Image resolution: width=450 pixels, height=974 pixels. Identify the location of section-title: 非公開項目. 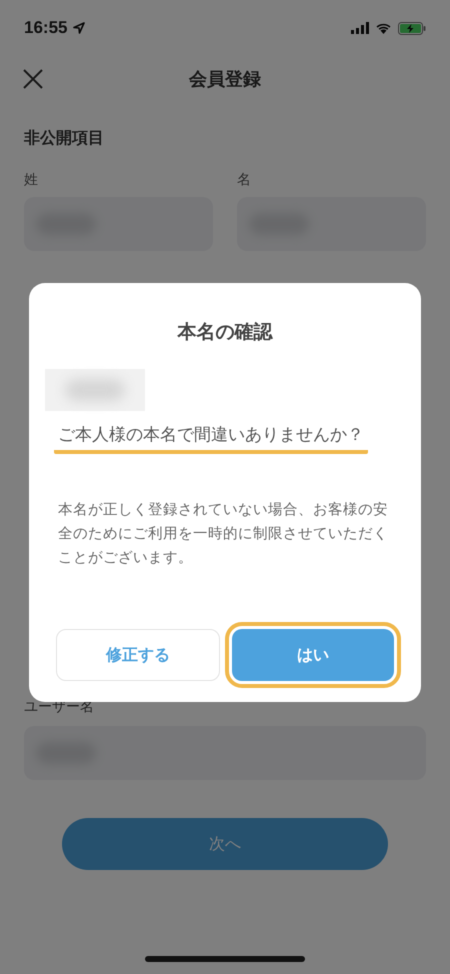
(64, 138).